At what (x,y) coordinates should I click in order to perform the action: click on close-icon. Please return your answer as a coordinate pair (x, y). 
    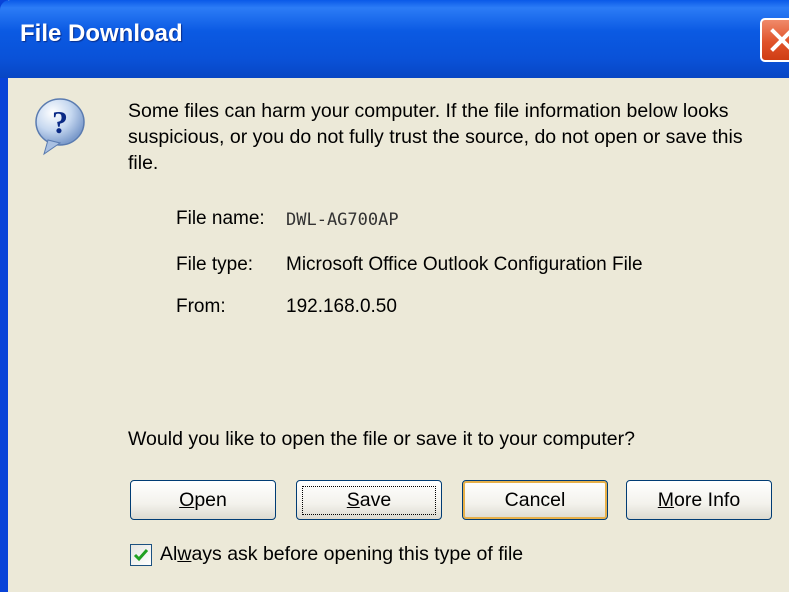
    Looking at the image, I should click on (779, 40).